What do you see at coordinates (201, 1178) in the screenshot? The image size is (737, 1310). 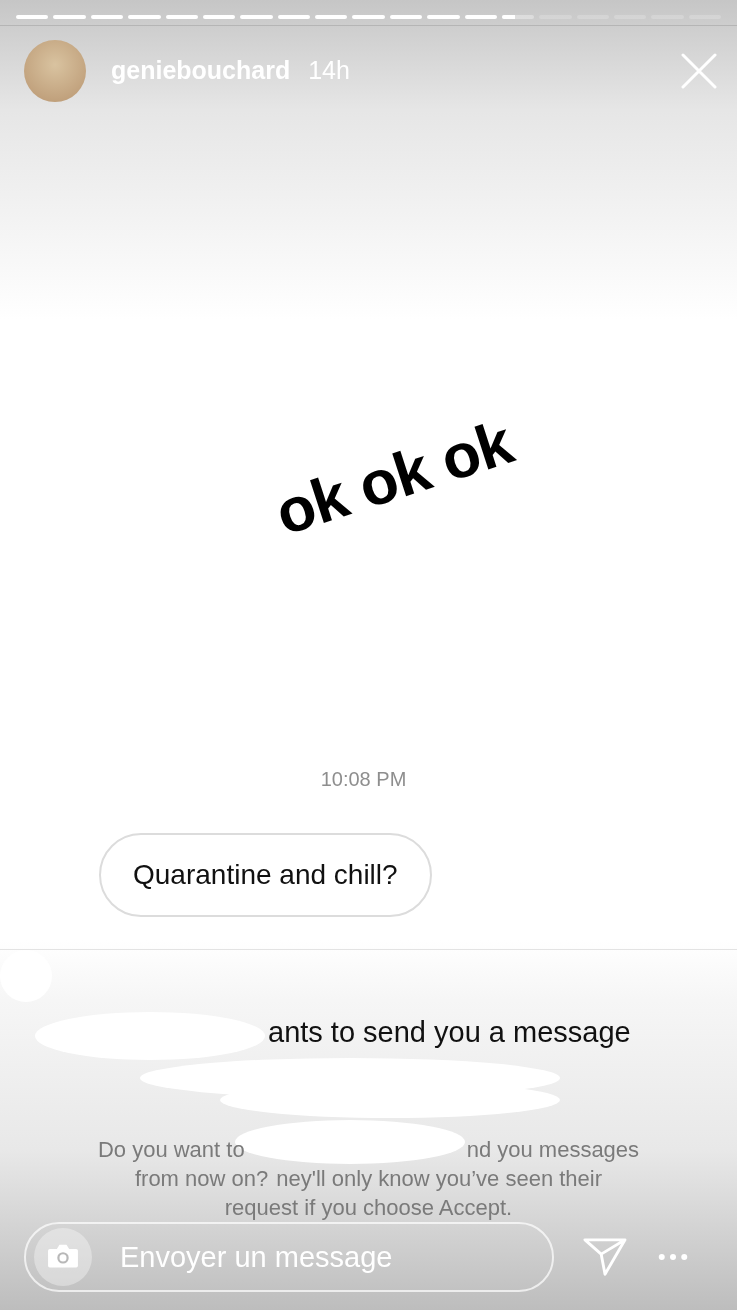 I see `request-text: from now on?` at bounding box center [201, 1178].